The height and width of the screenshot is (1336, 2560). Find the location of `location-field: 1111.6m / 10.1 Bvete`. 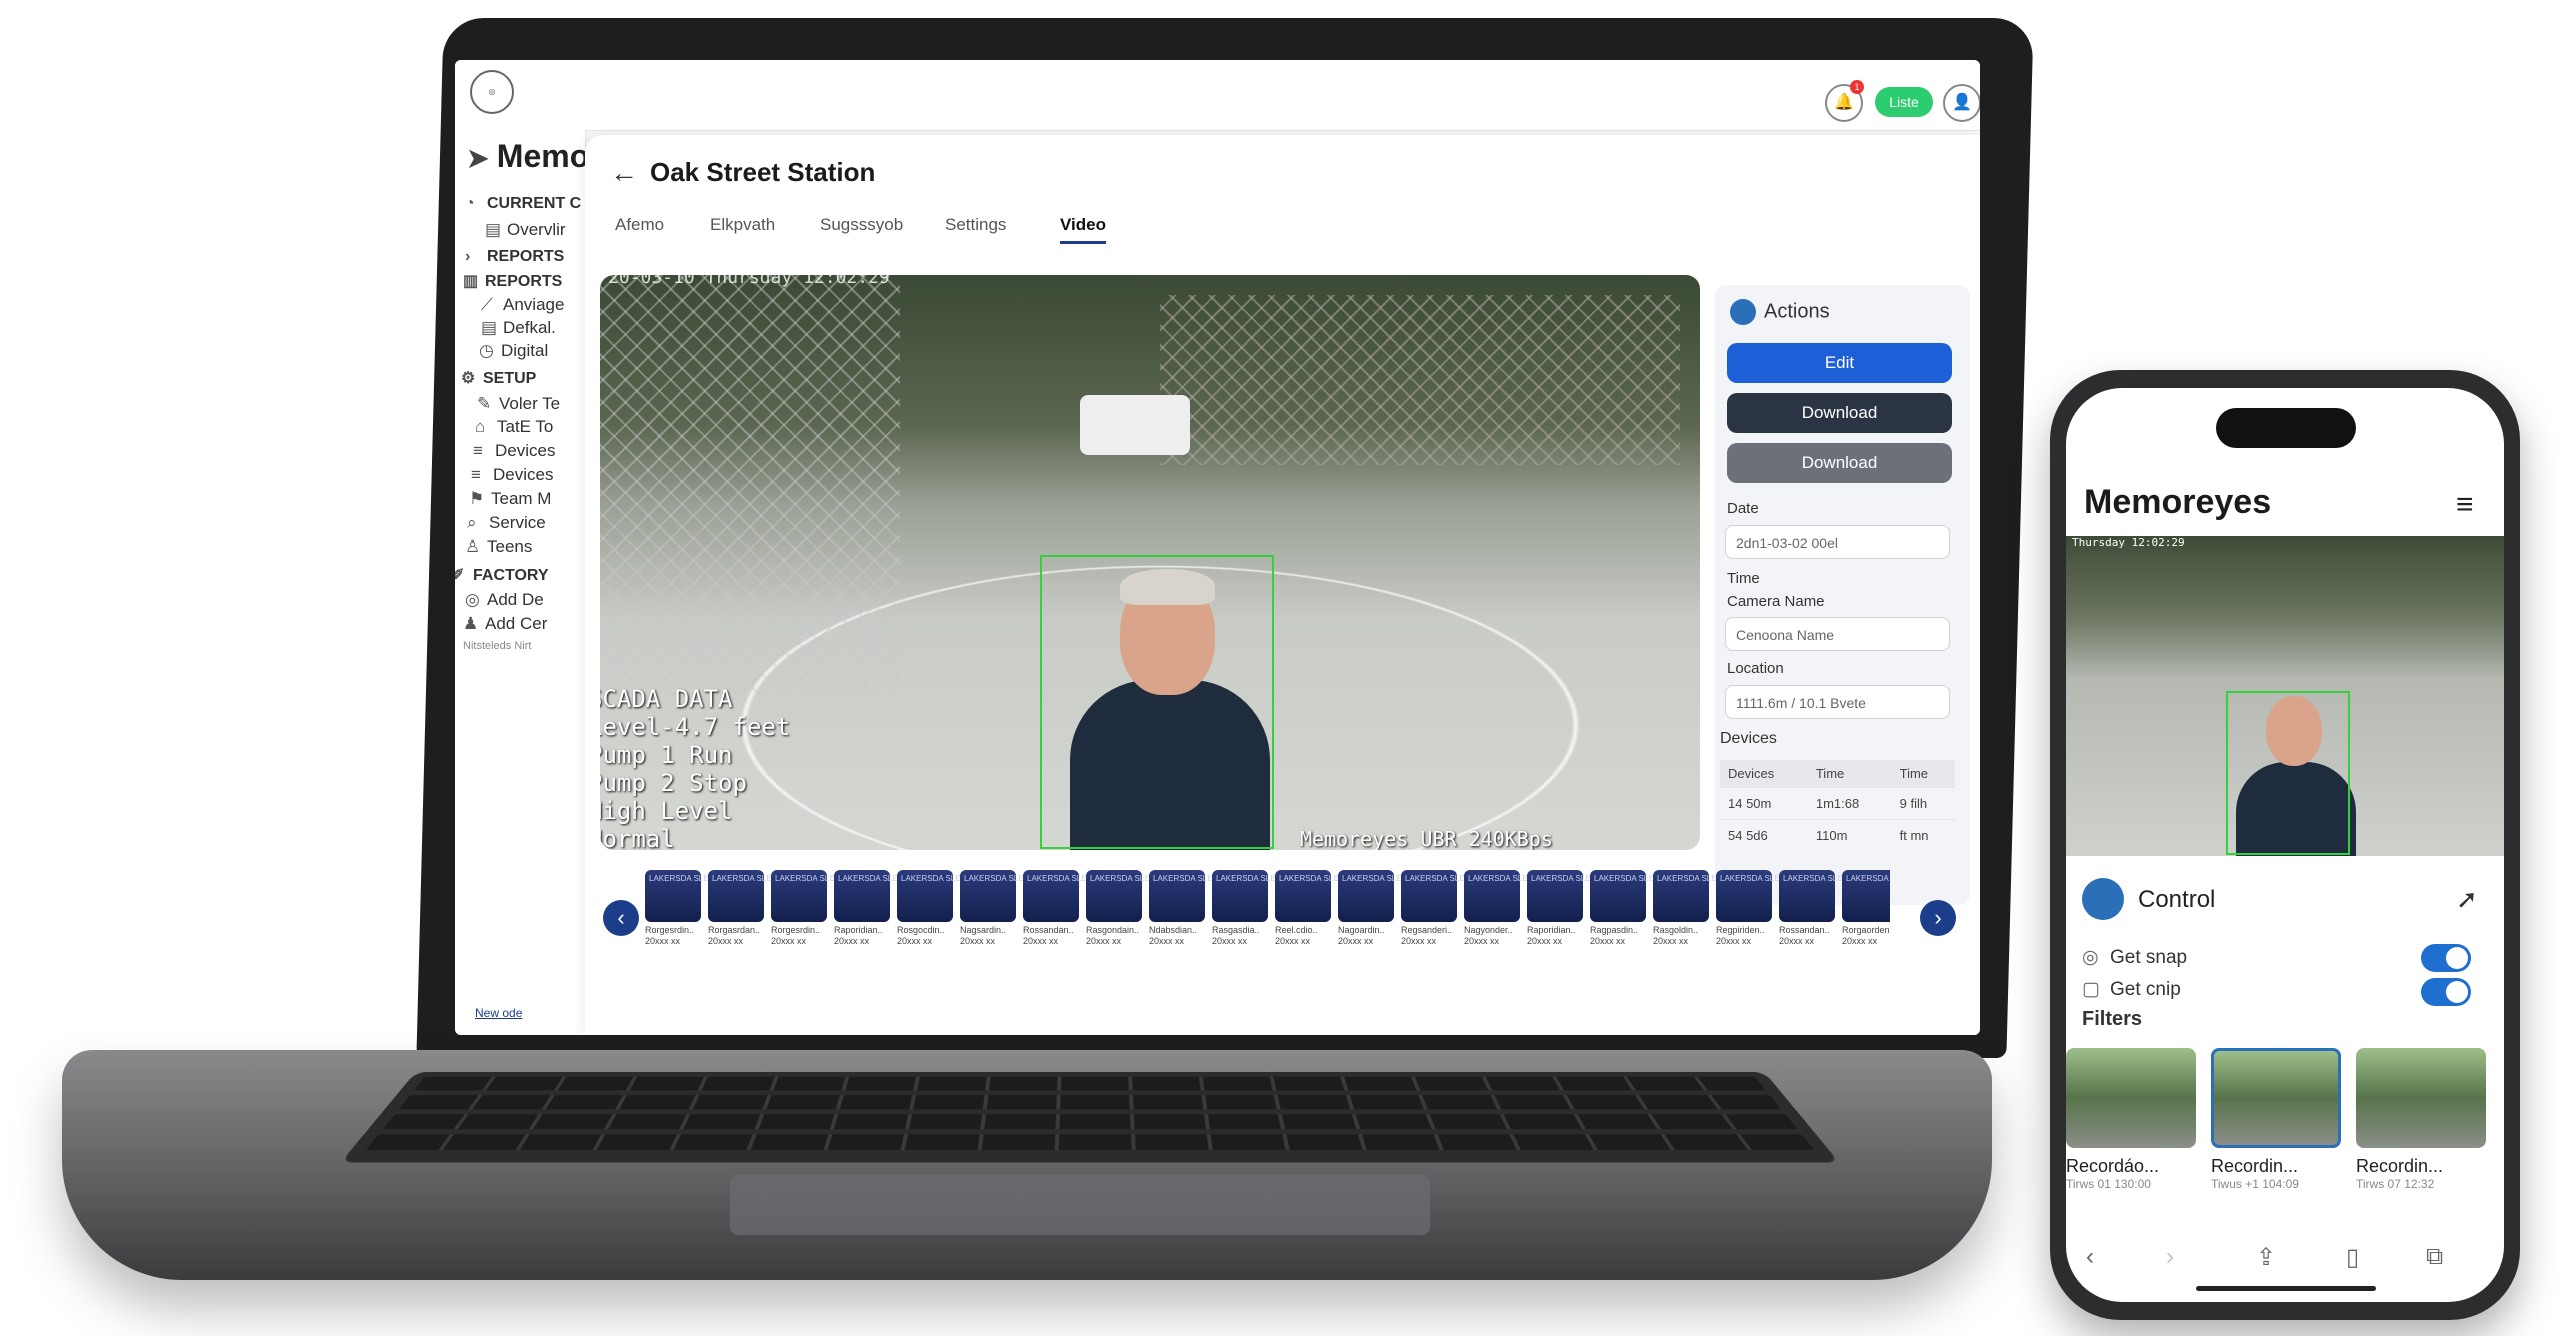

location-field: 1111.6m / 10.1 Bvete is located at coordinates (1837, 702).